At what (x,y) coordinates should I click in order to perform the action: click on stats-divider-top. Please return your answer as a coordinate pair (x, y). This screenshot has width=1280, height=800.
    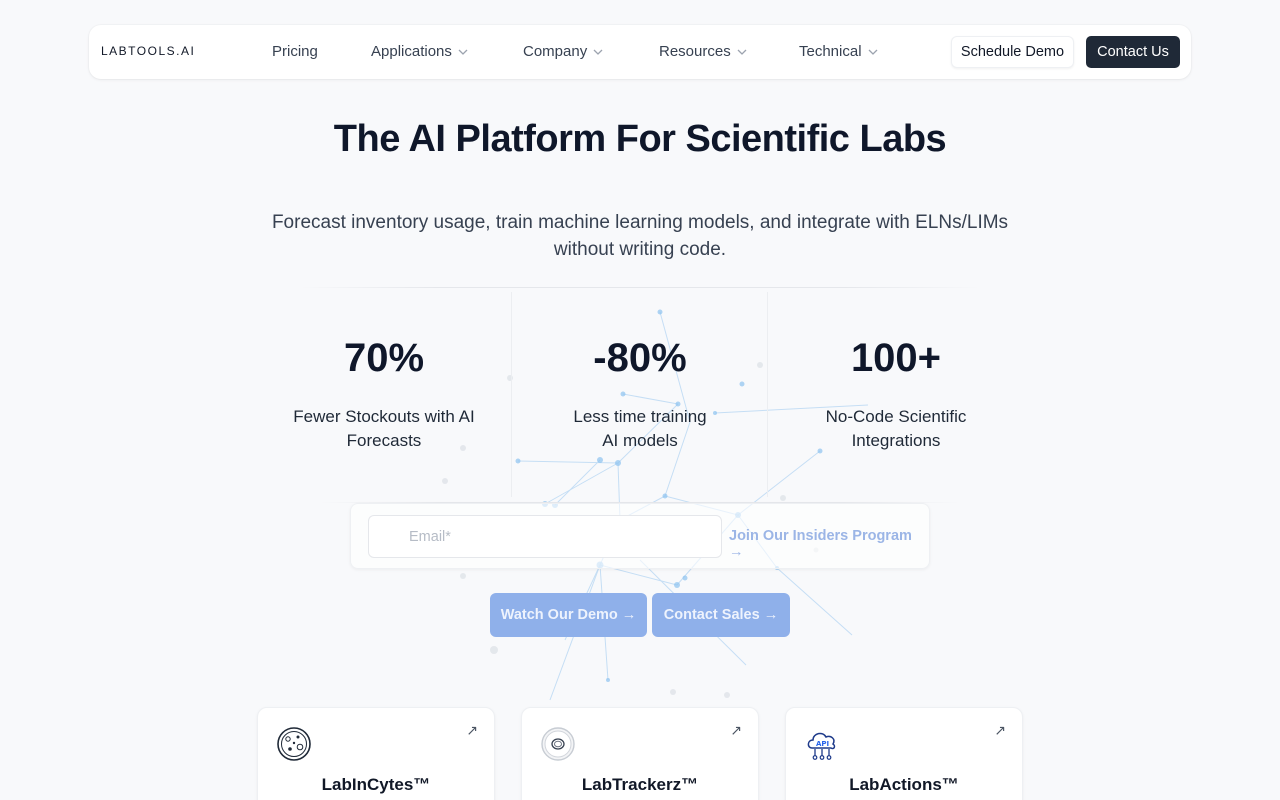
    Looking at the image, I should click on (640, 287).